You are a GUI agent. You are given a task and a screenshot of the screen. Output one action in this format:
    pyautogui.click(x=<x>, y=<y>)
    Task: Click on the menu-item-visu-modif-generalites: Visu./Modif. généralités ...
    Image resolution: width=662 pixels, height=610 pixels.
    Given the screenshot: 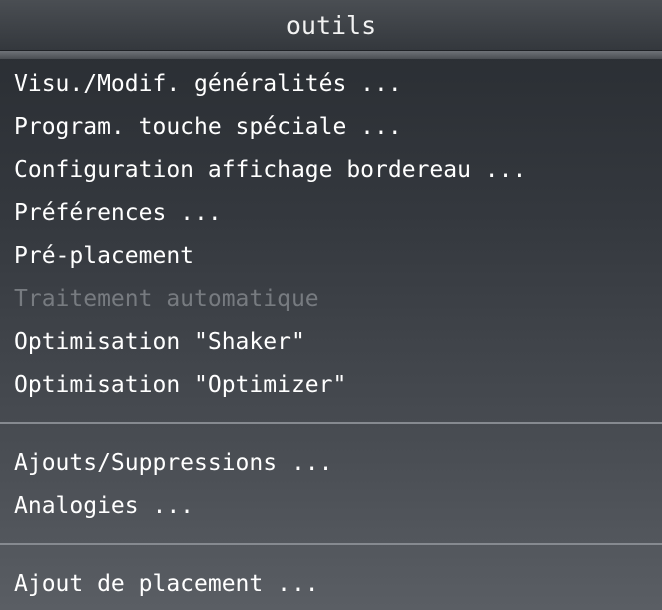 What is the action you would take?
    pyautogui.click(x=331, y=84)
    